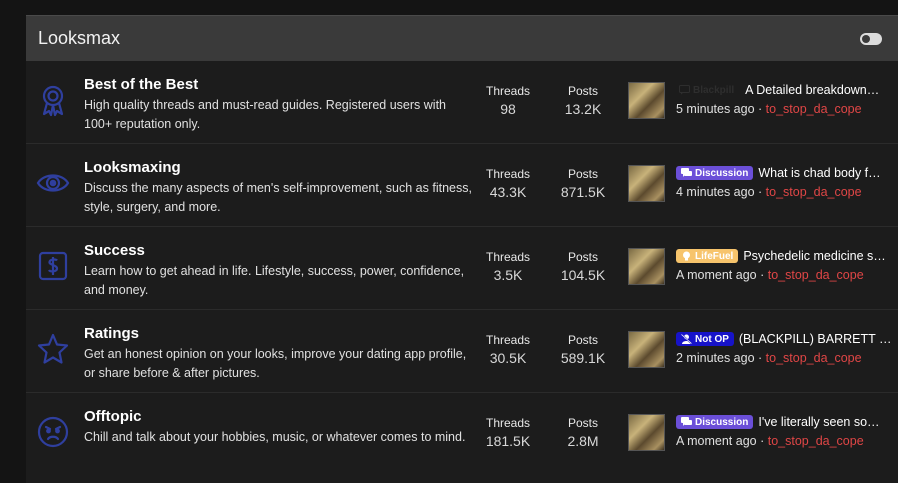 The height and width of the screenshot is (483, 898). What do you see at coordinates (871, 38) in the screenshot?
I see `collapse-toggle-icon` at bounding box center [871, 38].